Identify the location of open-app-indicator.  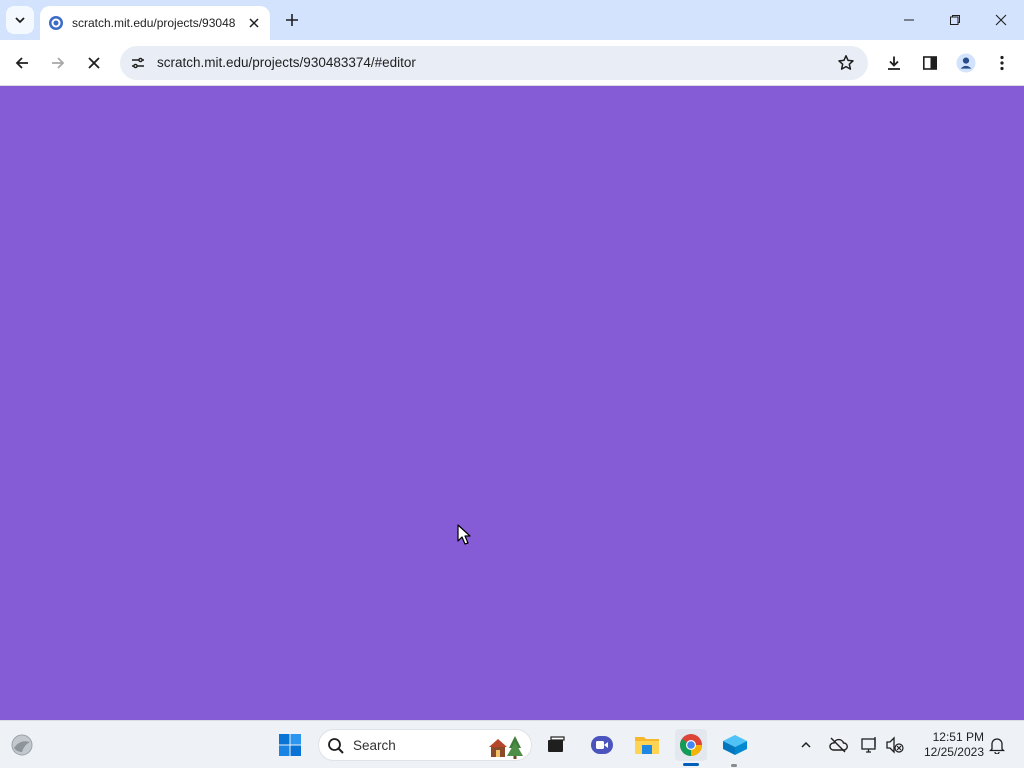
(734, 765).